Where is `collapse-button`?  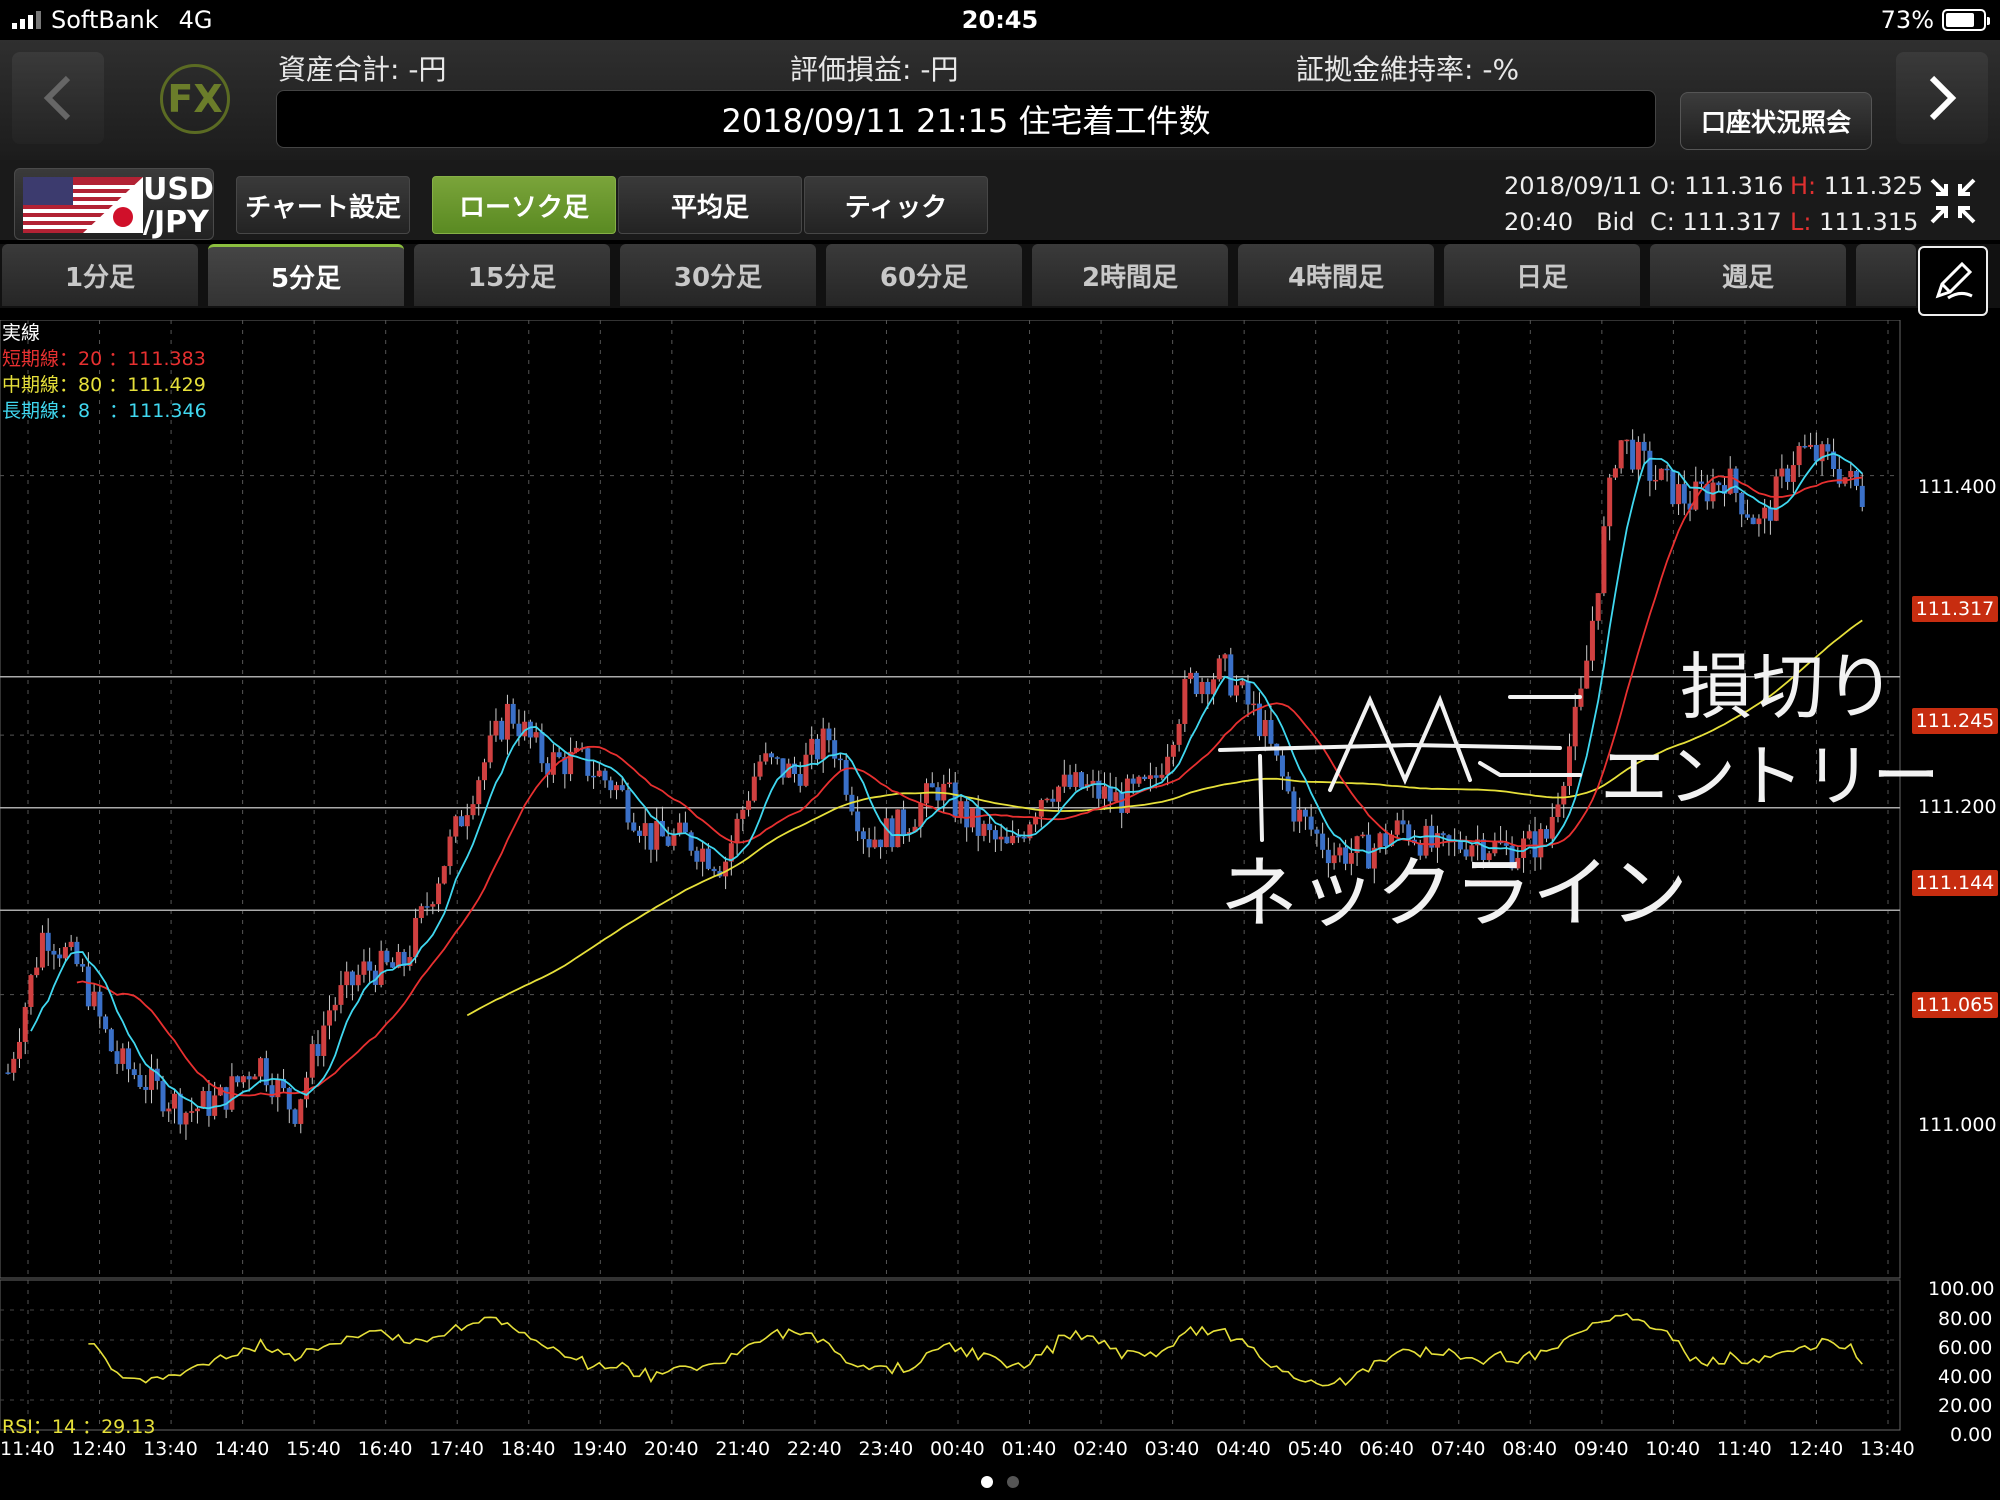 collapse-button is located at coordinates (1953, 201).